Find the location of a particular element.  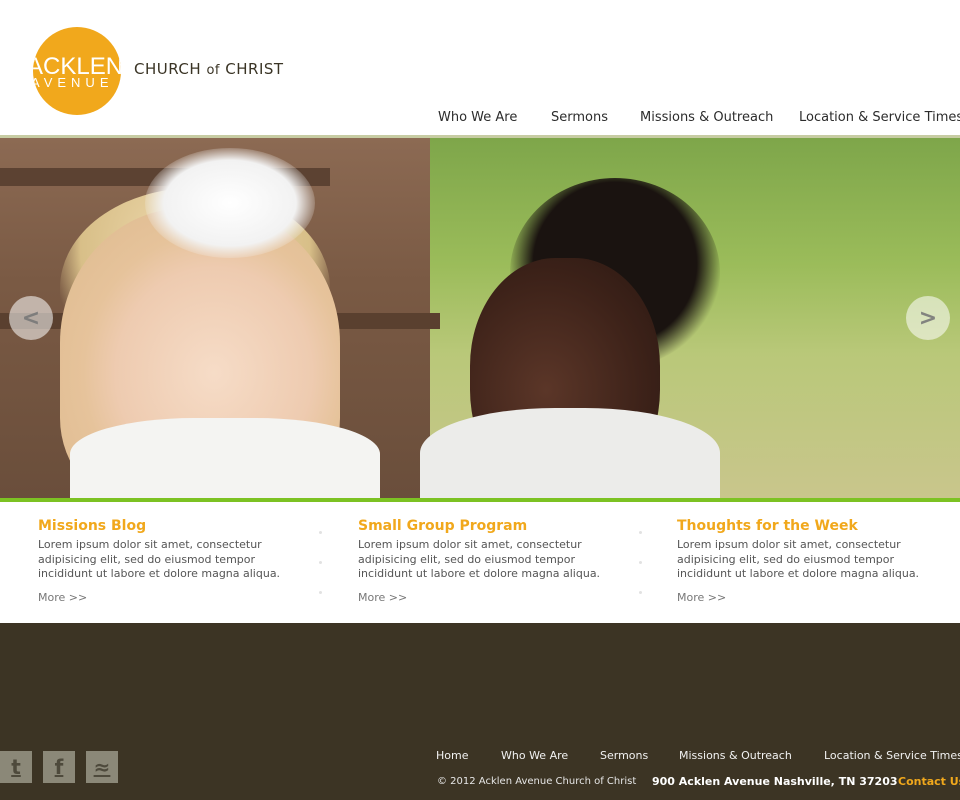

feature-title: Missions Blog is located at coordinates (173, 526).